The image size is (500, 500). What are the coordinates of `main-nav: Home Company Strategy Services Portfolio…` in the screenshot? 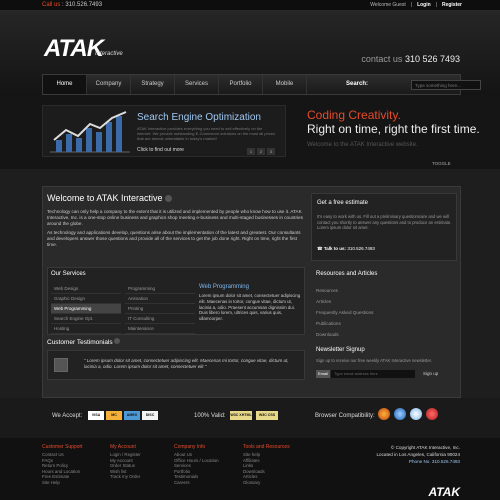 It's located at (261, 84).